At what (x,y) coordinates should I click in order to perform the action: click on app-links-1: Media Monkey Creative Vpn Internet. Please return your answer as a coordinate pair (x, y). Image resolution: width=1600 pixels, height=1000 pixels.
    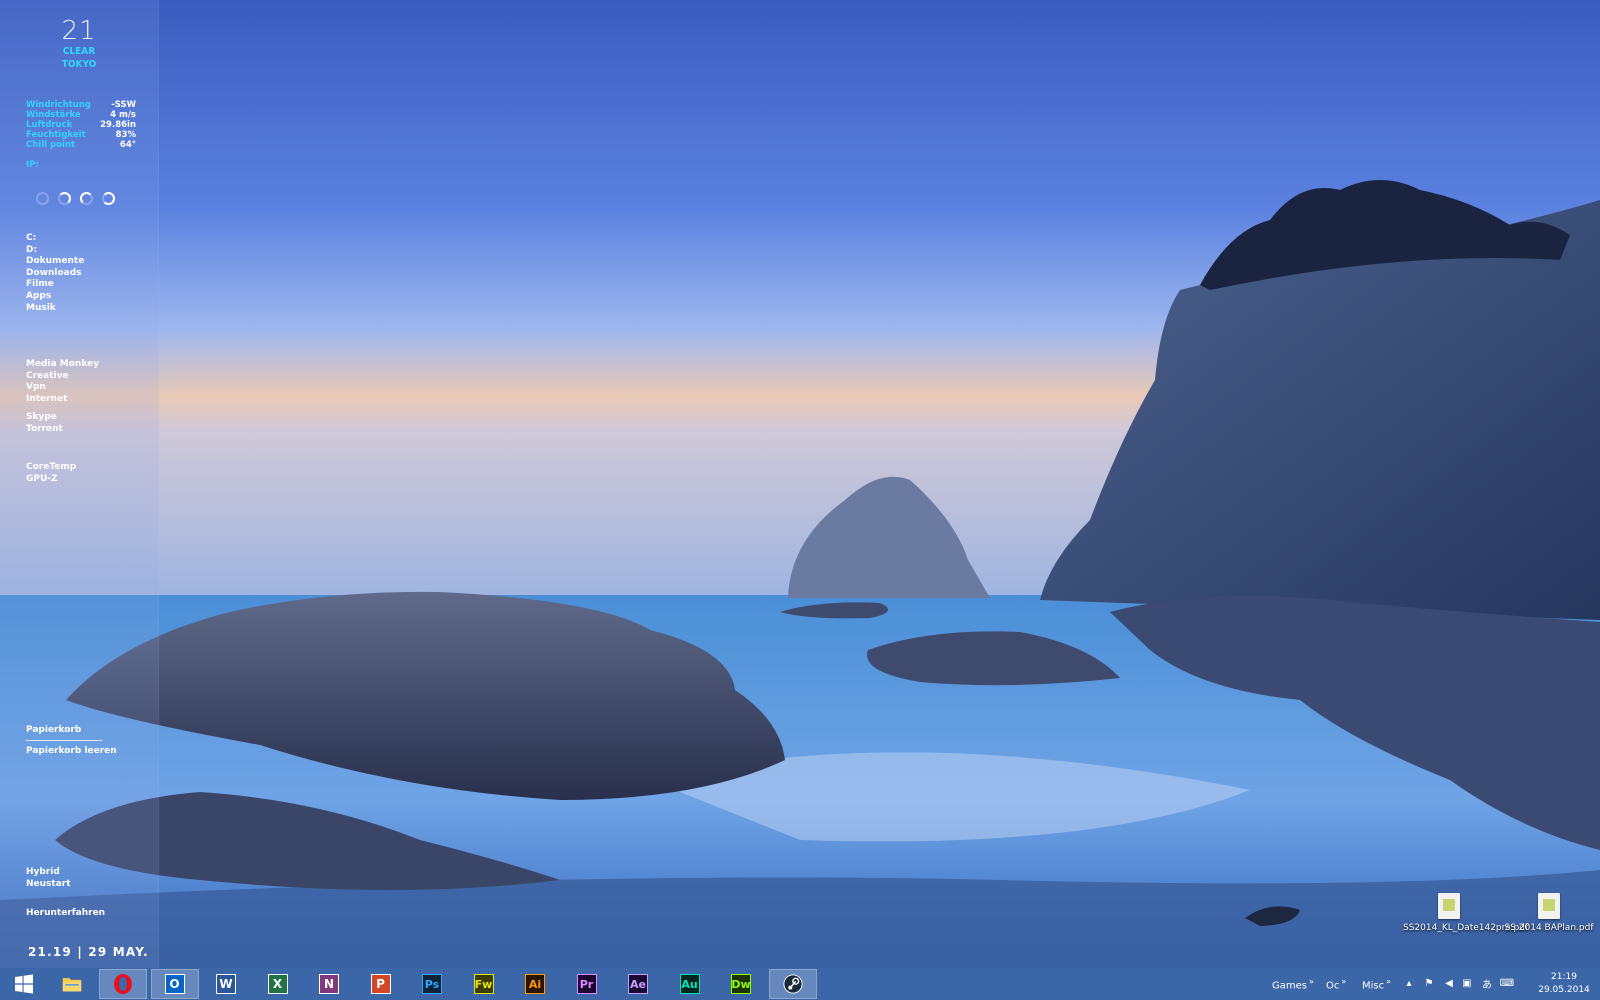
    Looking at the image, I should click on (62, 382).